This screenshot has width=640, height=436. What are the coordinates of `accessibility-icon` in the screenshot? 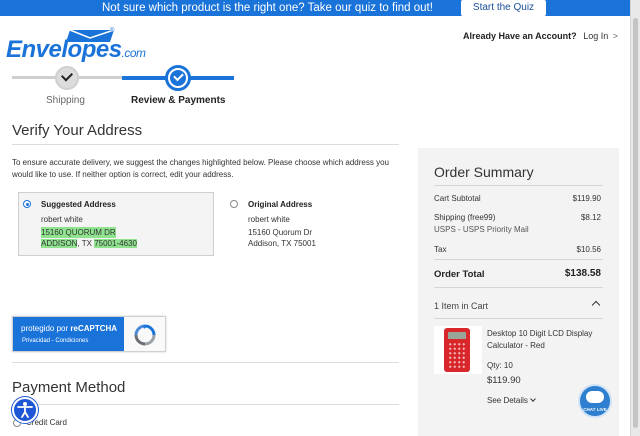 It's located at (25, 410).